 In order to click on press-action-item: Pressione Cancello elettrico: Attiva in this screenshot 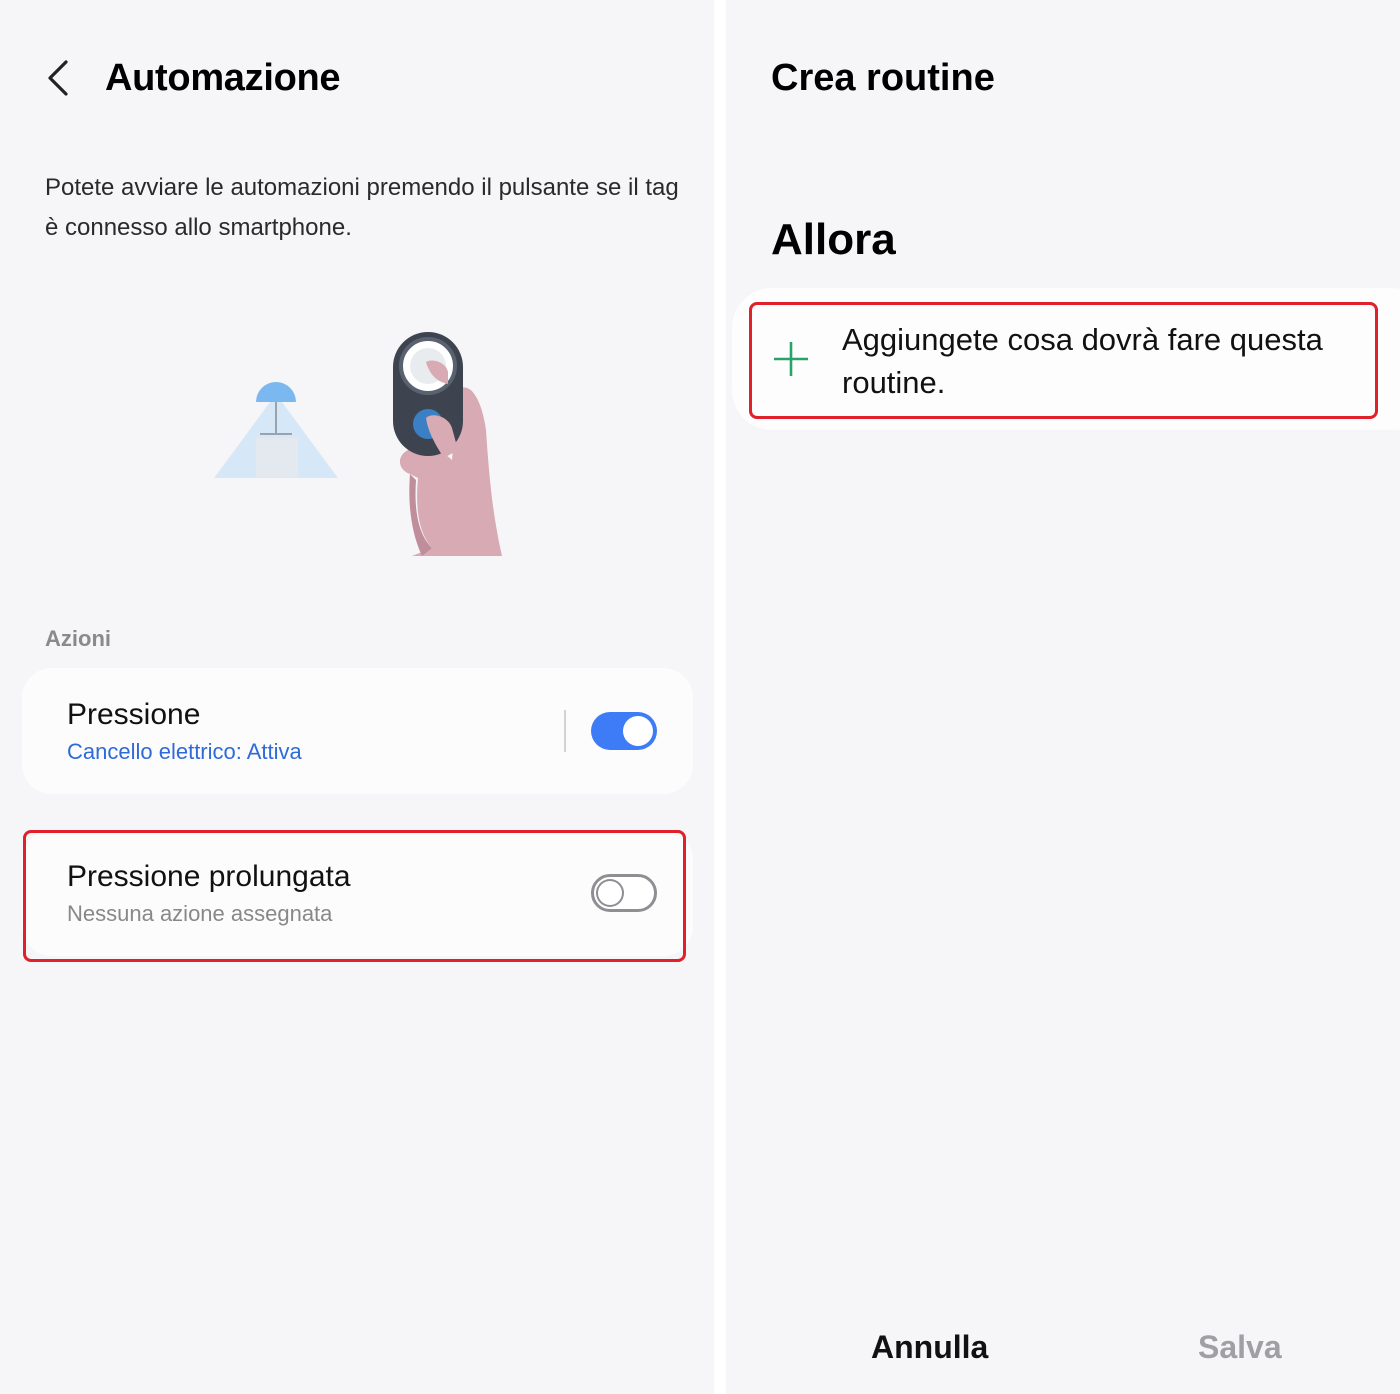, I will do `click(357, 731)`.